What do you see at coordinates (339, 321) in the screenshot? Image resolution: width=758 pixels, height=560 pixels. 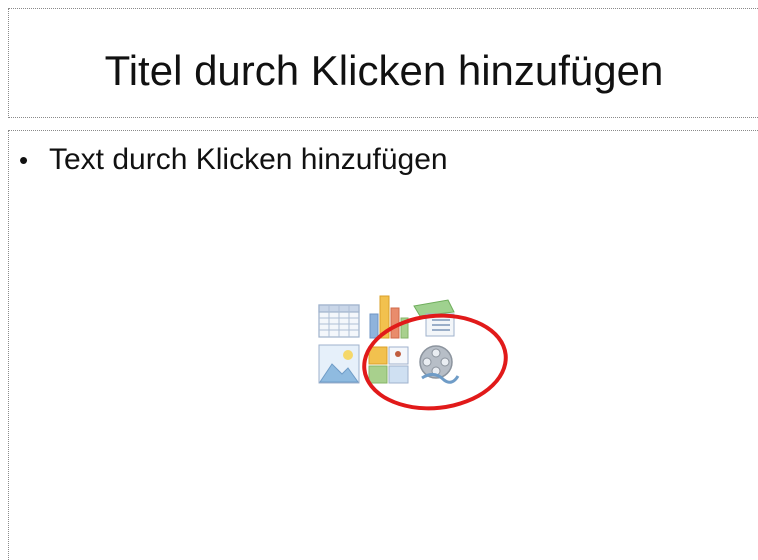 I see `table-icon` at bounding box center [339, 321].